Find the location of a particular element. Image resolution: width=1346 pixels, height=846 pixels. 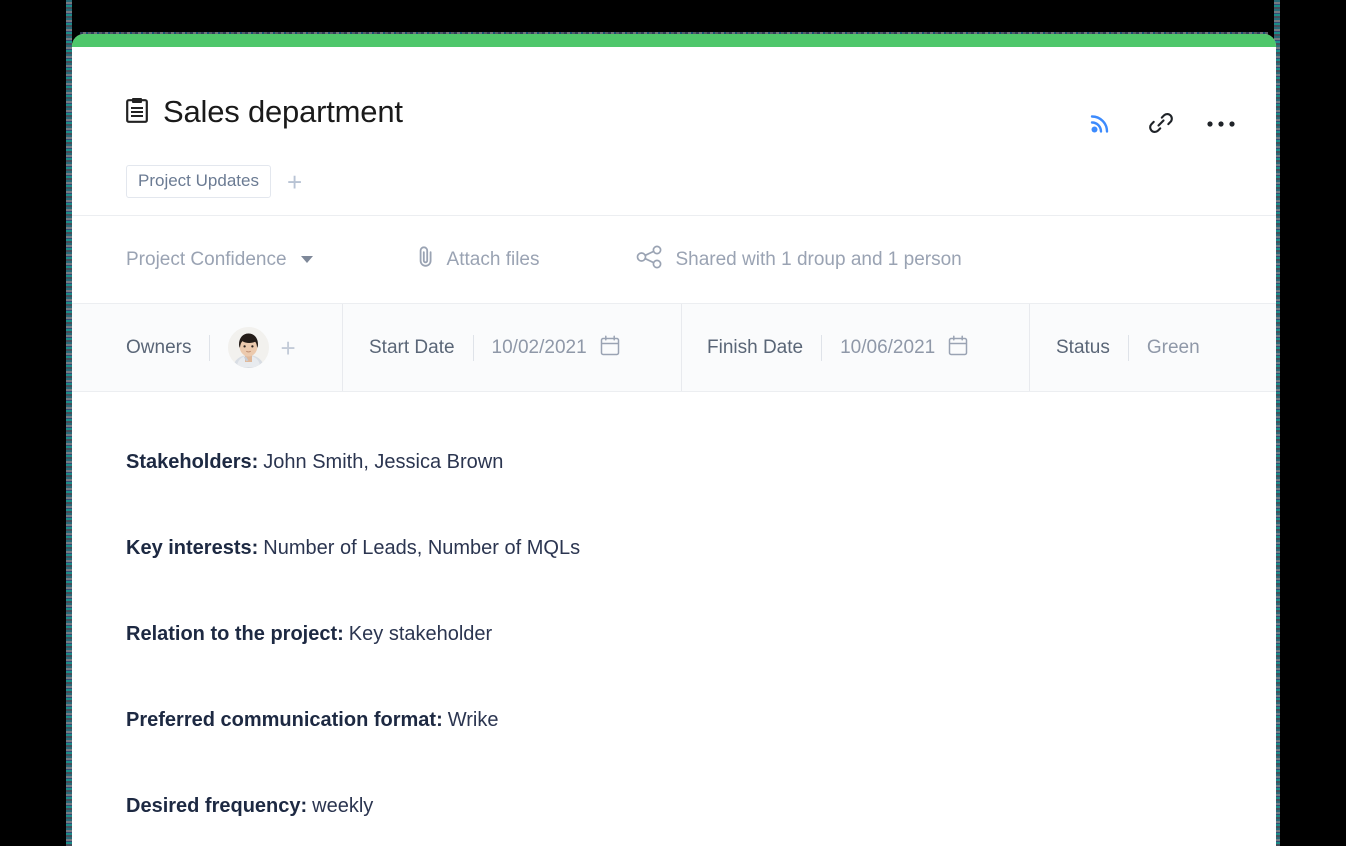

attach-files-button: Attach files is located at coordinates (478, 259).